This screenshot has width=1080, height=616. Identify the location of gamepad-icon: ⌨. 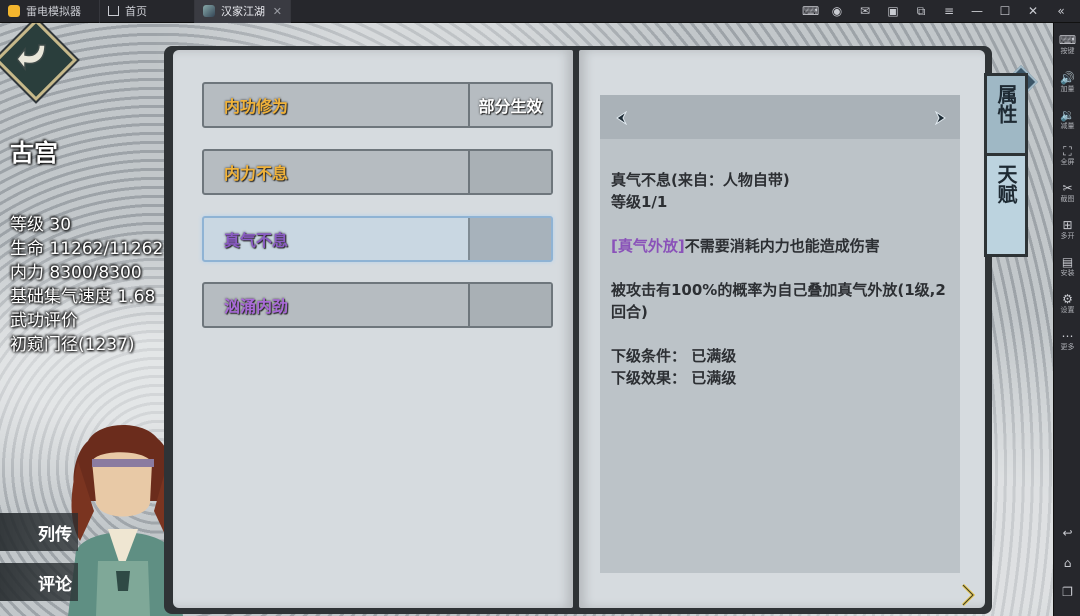
(810, 11).